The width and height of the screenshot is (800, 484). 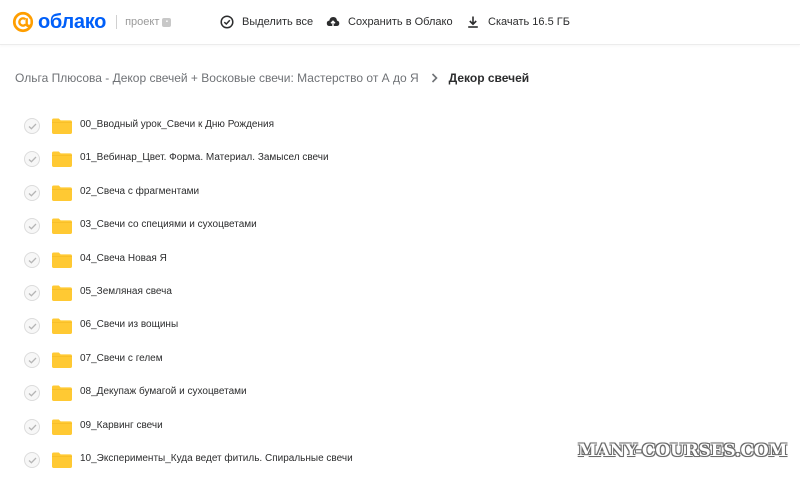 What do you see at coordinates (400, 260) in the screenshot?
I see `list-item: 04_Свеча Новая Я` at bounding box center [400, 260].